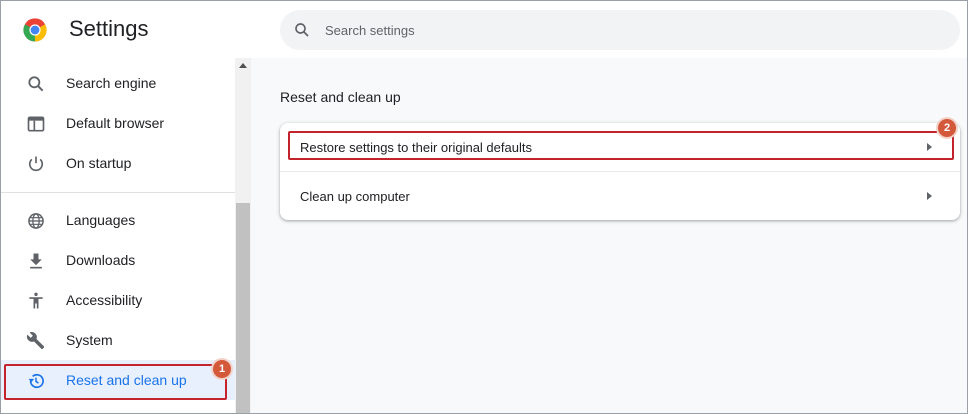  Describe the element at coordinates (101, 260) in the screenshot. I see `sidebar-item-label: Downloads` at that location.